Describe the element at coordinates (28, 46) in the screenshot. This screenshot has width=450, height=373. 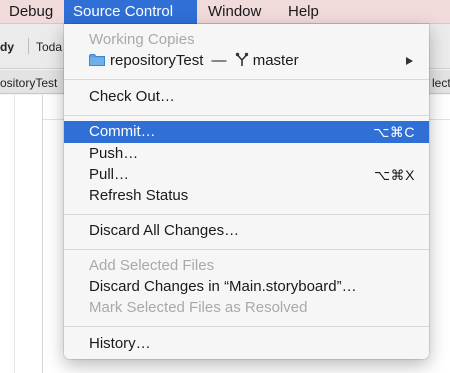
I see `toolbar-divider` at that location.